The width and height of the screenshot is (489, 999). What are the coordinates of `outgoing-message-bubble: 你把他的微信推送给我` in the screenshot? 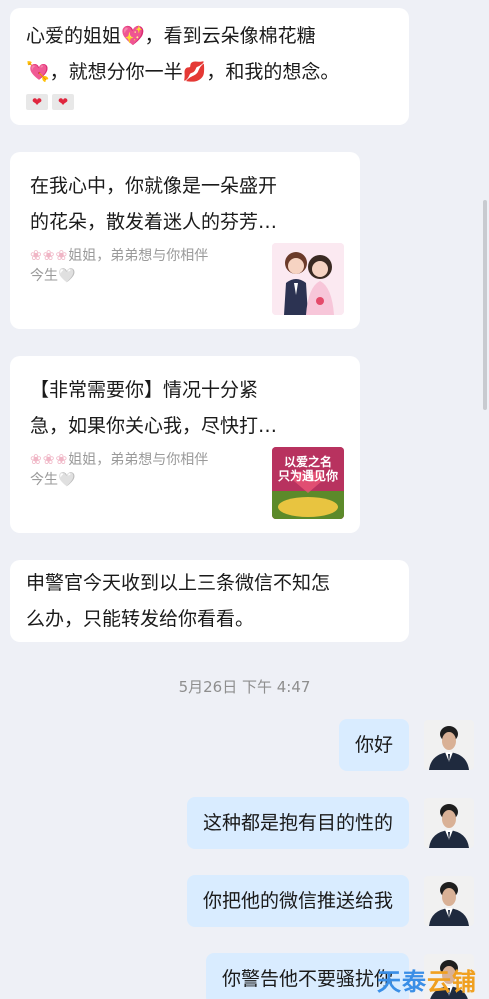 It's located at (297, 901).